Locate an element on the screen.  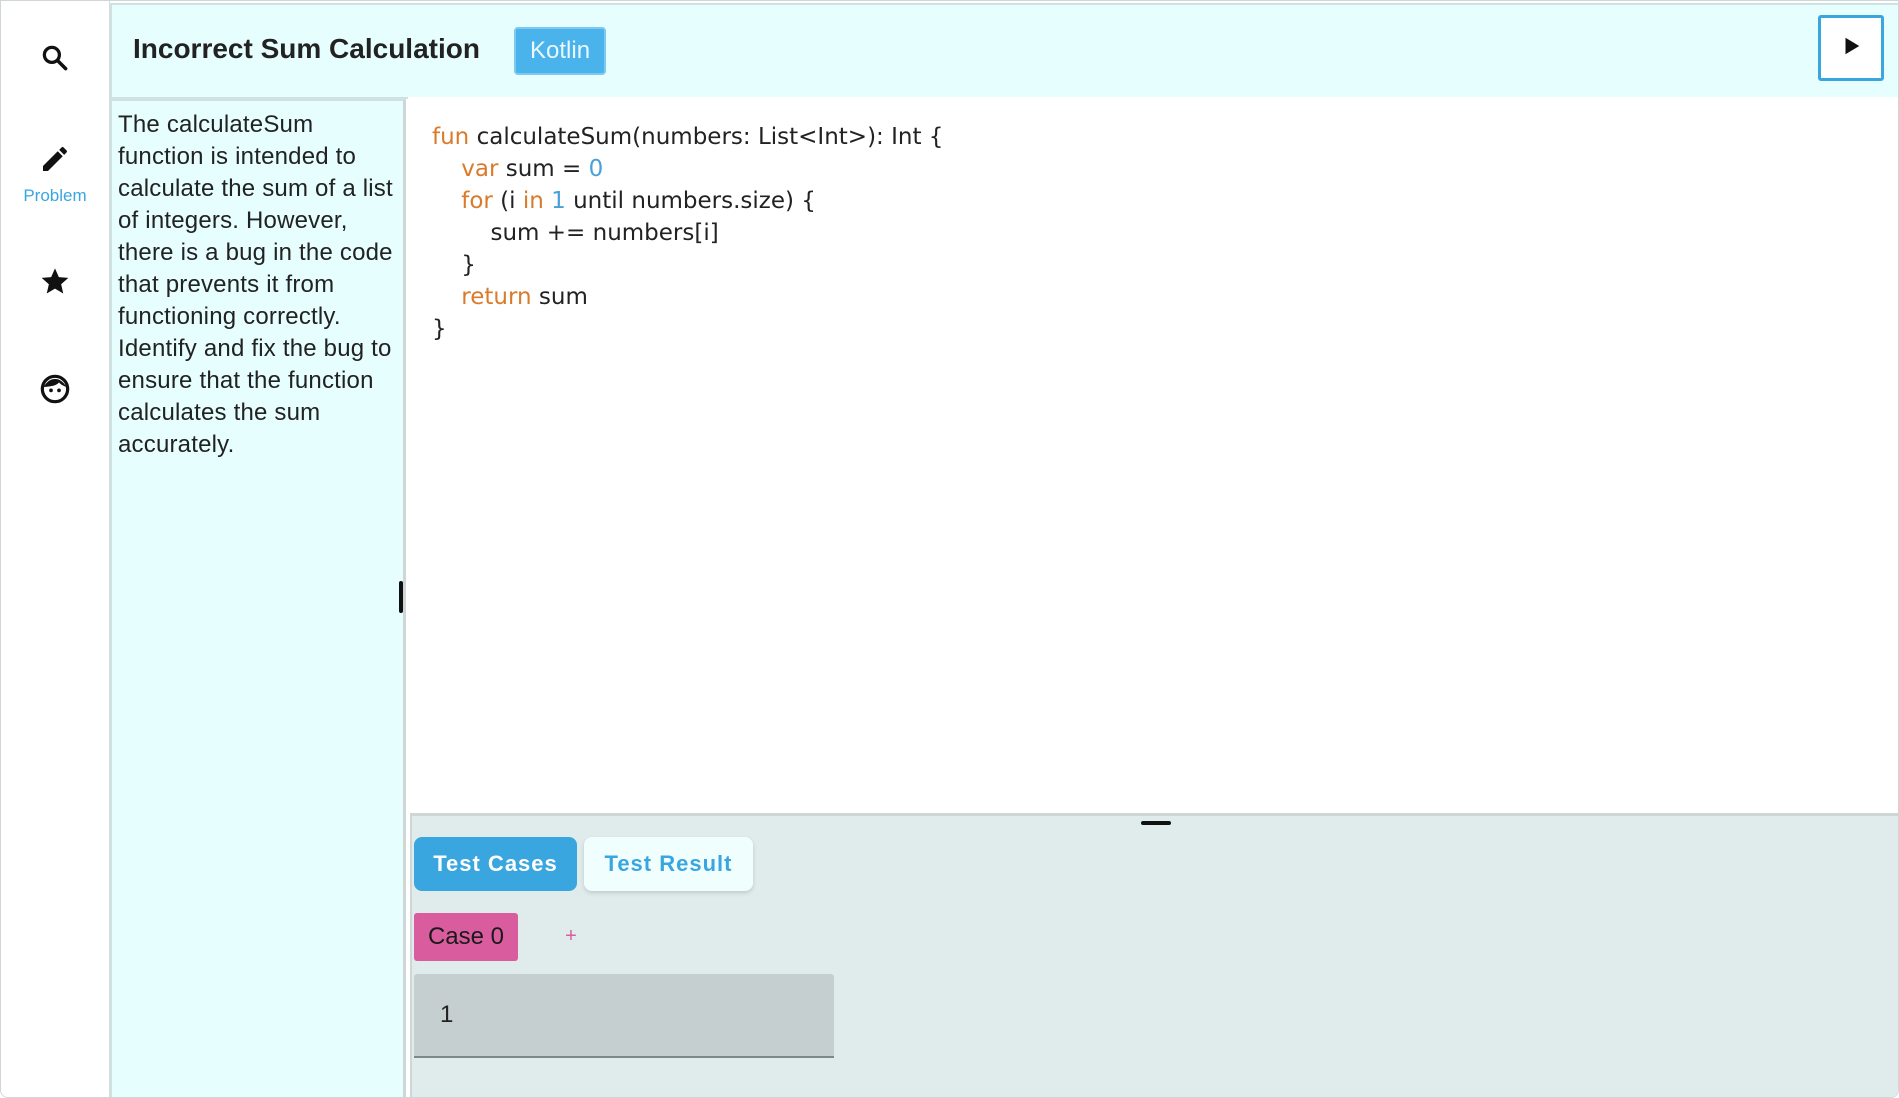
nav-favorites is located at coordinates (55, 283).